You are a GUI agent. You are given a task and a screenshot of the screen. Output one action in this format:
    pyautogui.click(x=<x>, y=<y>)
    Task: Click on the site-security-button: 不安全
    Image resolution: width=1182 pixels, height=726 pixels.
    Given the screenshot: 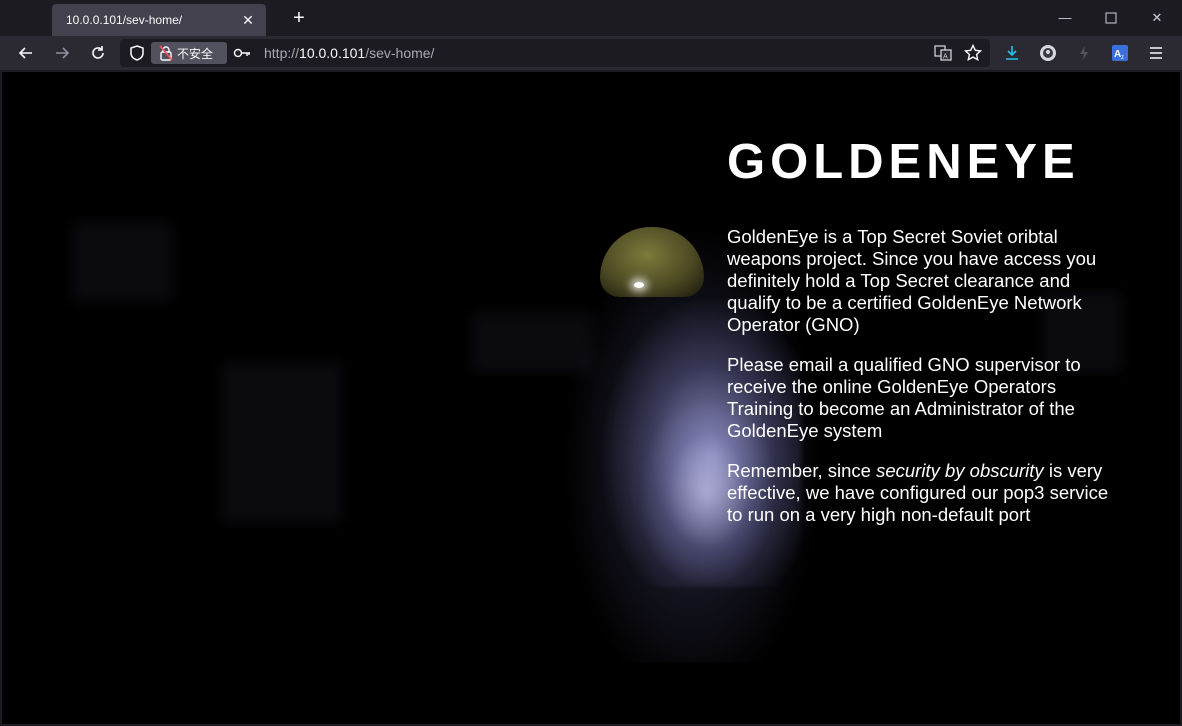 What is the action you would take?
    pyautogui.click(x=189, y=53)
    